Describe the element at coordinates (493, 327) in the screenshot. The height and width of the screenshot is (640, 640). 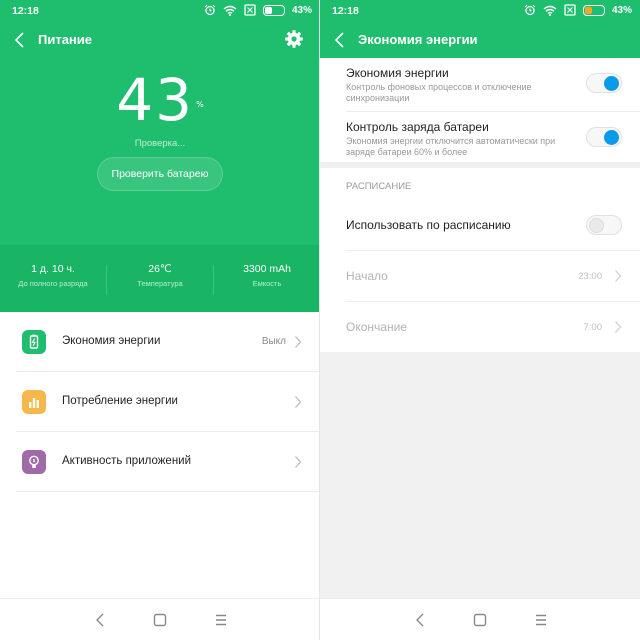
I see `end-time-row: Окончание 7:00` at that location.